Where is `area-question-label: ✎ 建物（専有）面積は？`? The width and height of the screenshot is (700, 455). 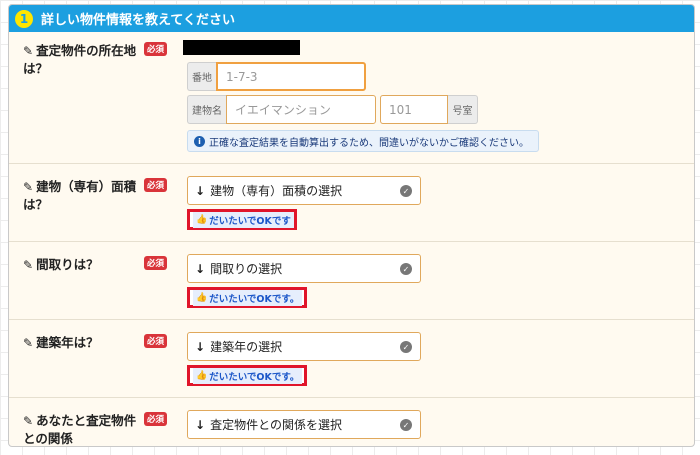
area-question-label: ✎ 建物（専有）面積は？ is located at coordinates (80, 195).